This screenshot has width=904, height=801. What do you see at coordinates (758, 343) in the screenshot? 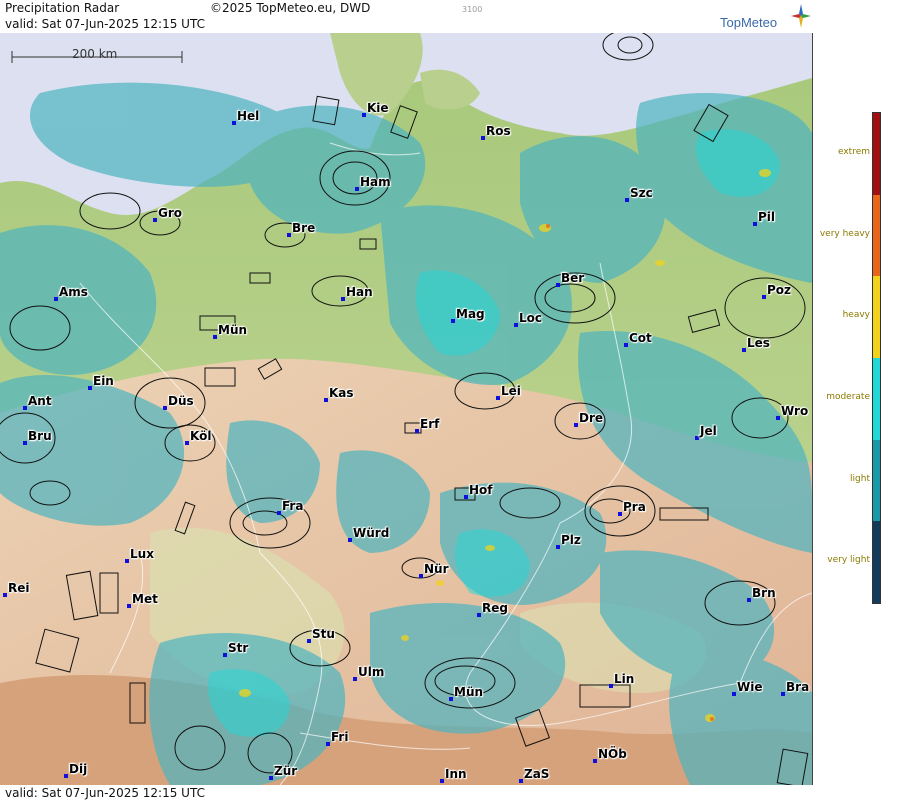
I see `city-label: Les` at bounding box center [758, 343].